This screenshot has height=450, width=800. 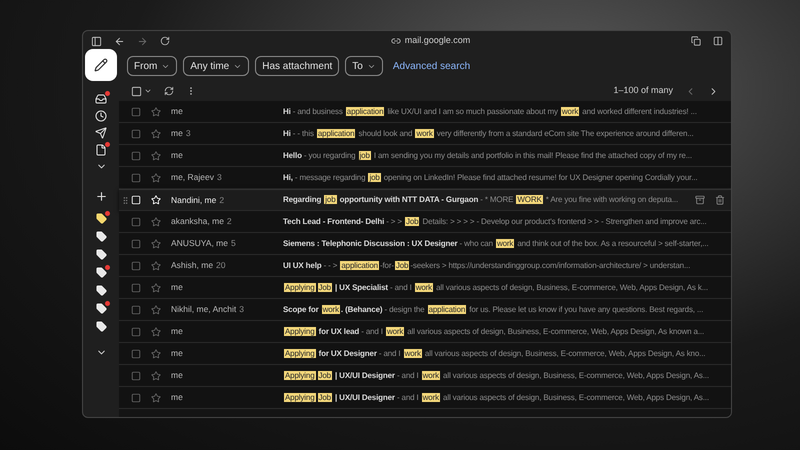 I want to click on thread-count: 20, so click(x=221, y=265).